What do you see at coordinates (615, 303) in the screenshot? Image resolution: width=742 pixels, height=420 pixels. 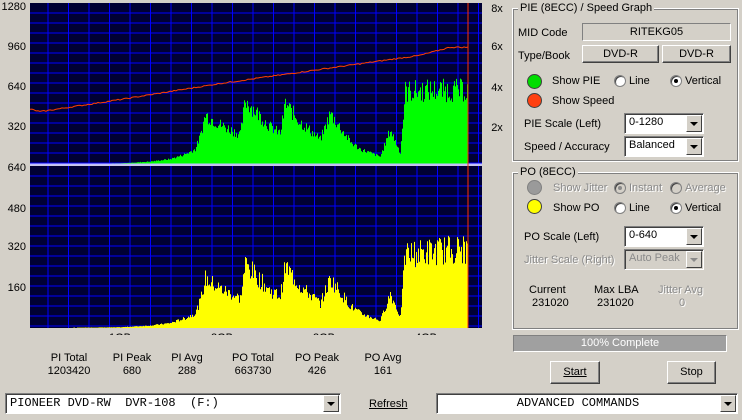 I see `max-lba-value: 231020` at bounding box center [615, 303].